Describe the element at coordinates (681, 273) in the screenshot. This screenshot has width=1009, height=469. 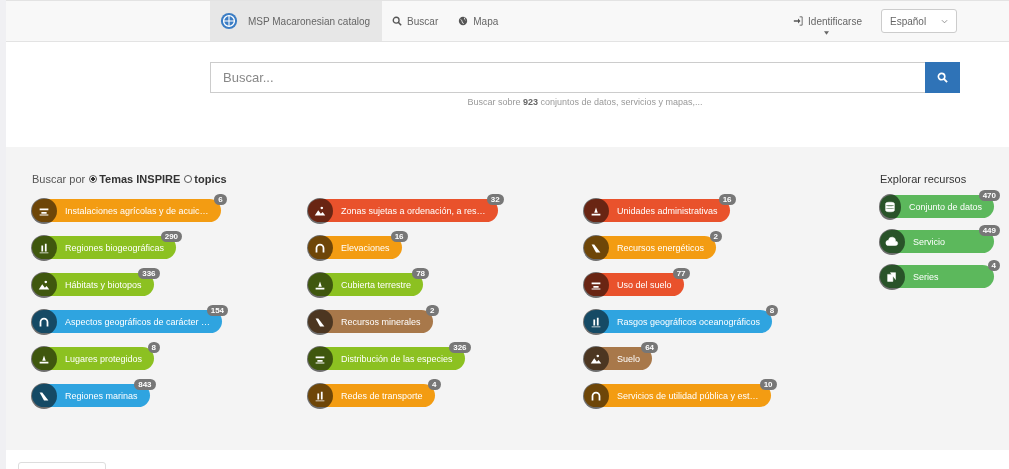
I see `count-badge: 77` at that location.